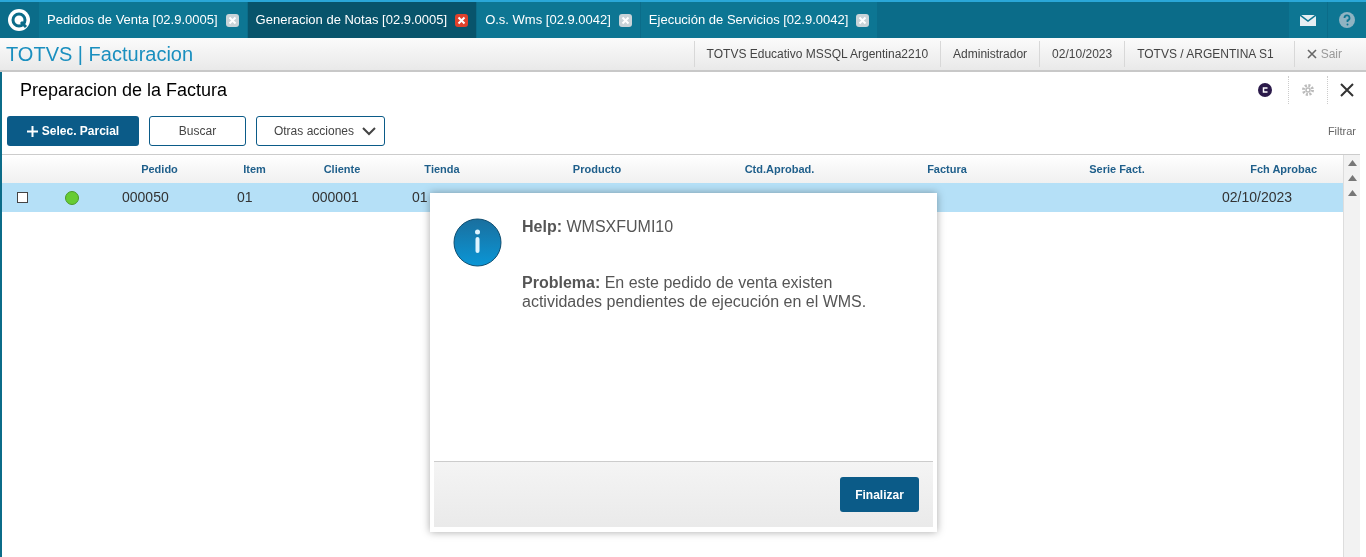  What do you see at coordinates (879, 494) in the screenshot?
I see `finish-button: Finalizar` at bounding box center [879, 494].